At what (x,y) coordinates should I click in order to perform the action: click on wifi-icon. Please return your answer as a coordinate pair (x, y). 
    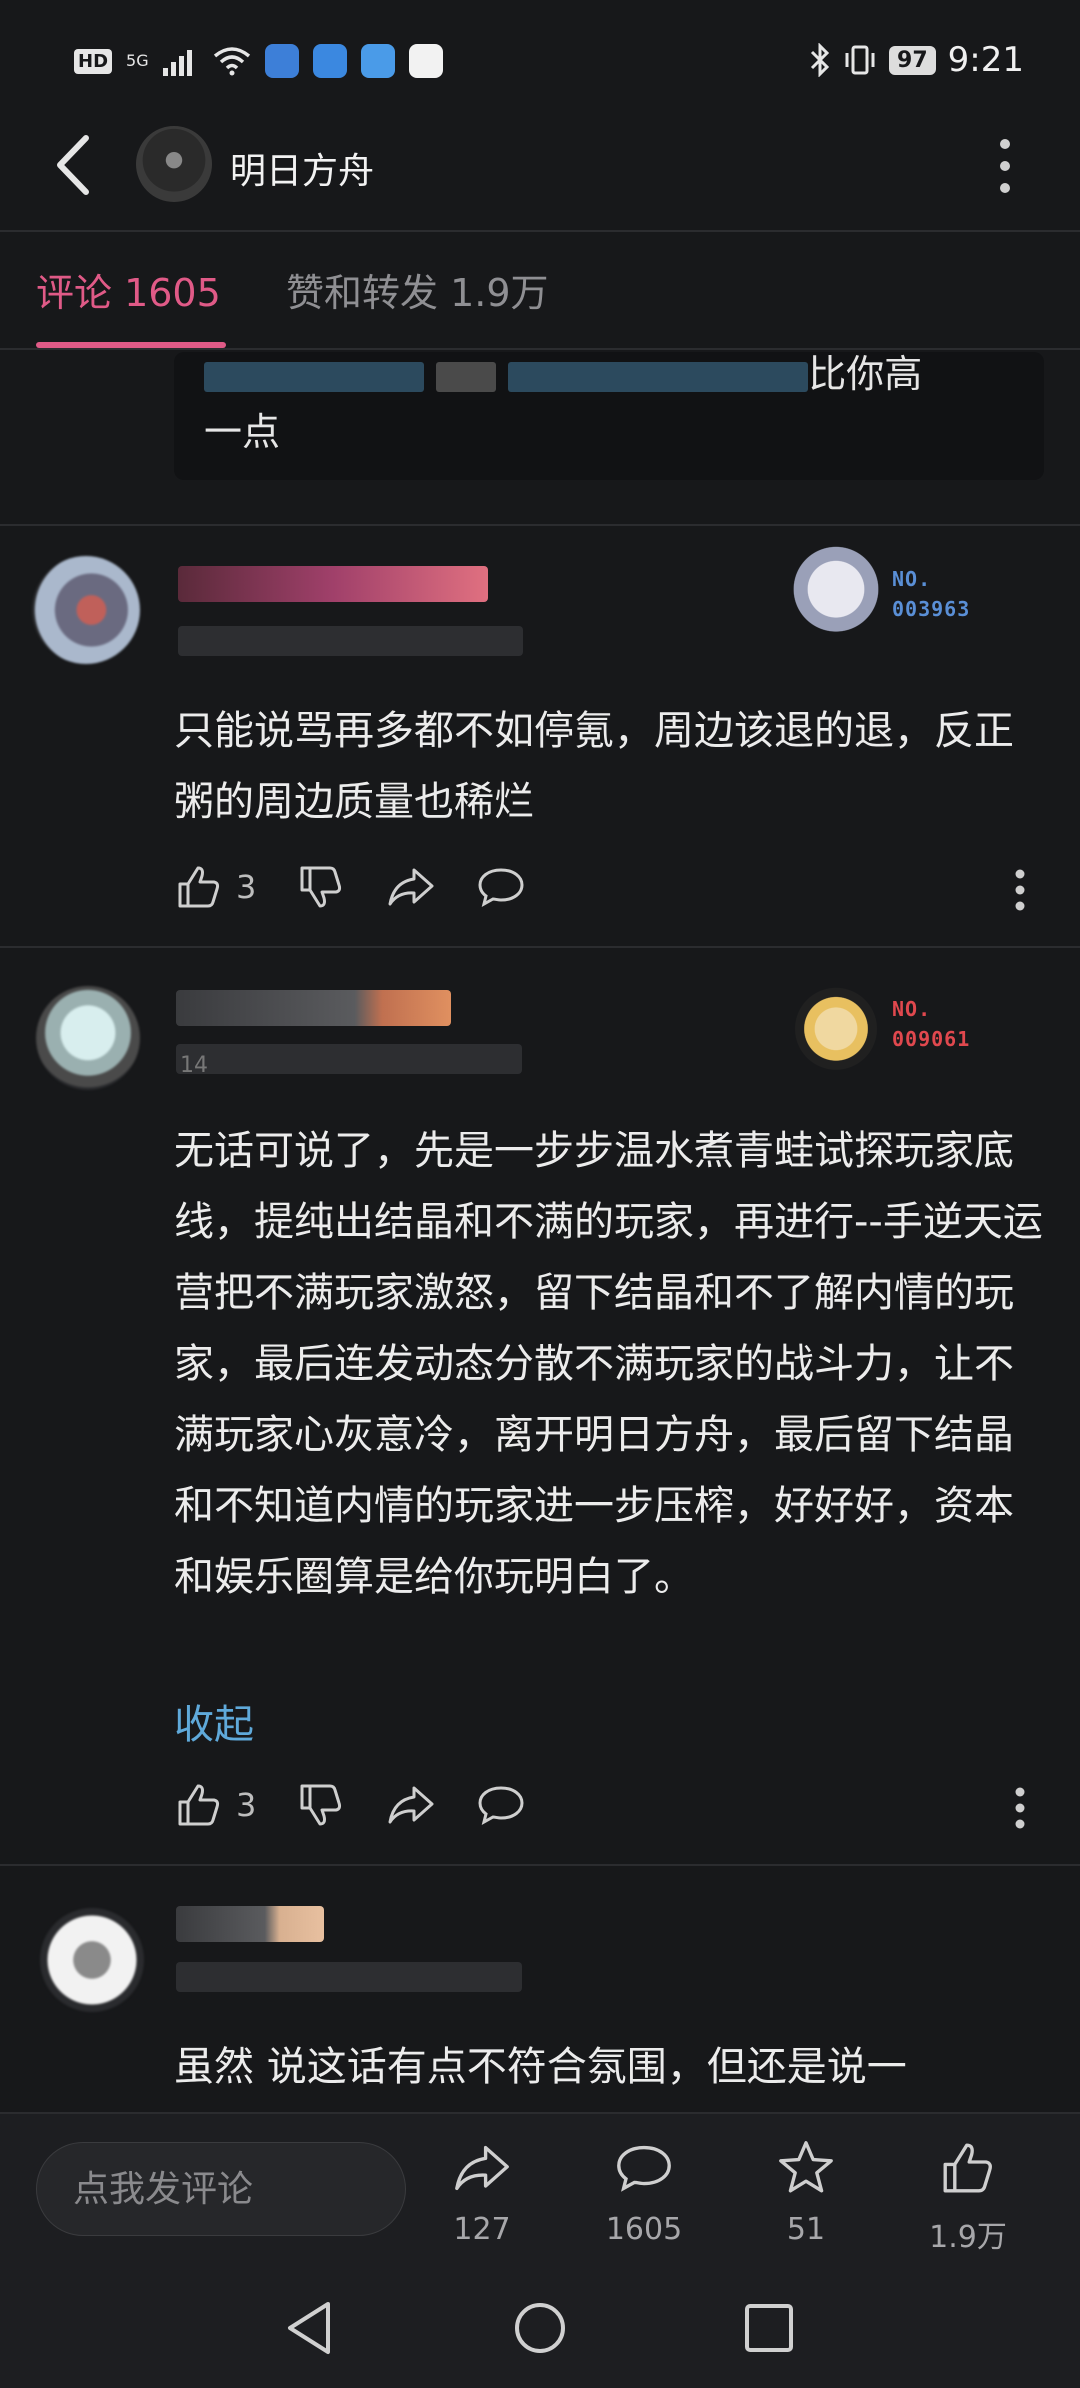
    Looking at the image, I should click on (231, 61).